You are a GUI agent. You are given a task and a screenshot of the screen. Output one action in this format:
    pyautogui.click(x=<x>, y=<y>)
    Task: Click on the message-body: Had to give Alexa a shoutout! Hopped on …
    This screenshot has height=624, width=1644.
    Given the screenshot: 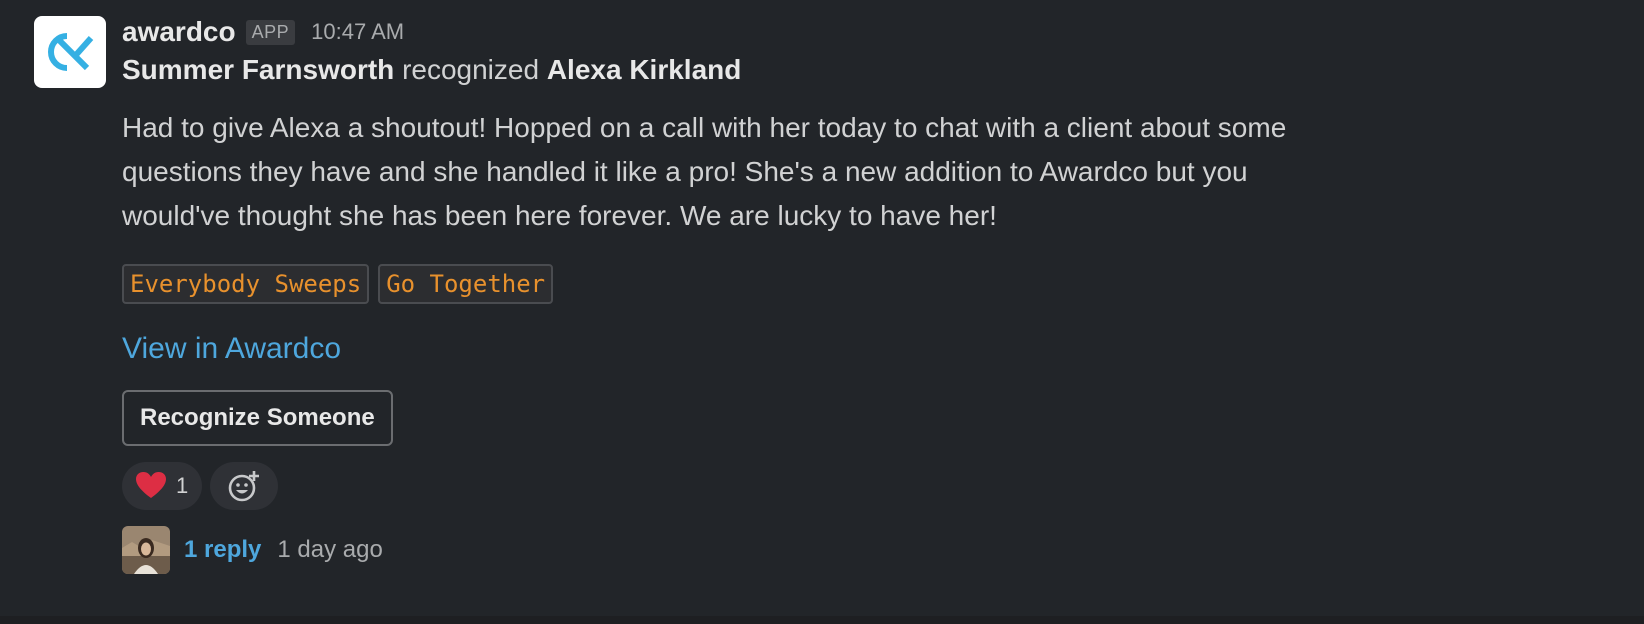 What is the action you would take?
    pyautogui.click(x=704, y=171)
    